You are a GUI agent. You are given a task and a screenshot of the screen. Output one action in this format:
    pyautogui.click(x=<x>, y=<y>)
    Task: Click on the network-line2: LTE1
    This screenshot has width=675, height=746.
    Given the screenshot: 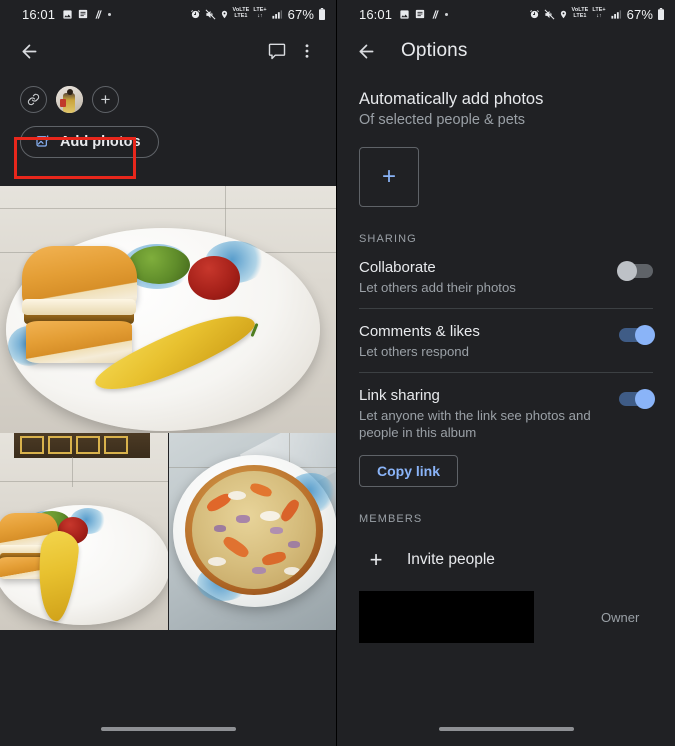 What is the action you would take?
    pyautogui.click(x=580, y=16)
    